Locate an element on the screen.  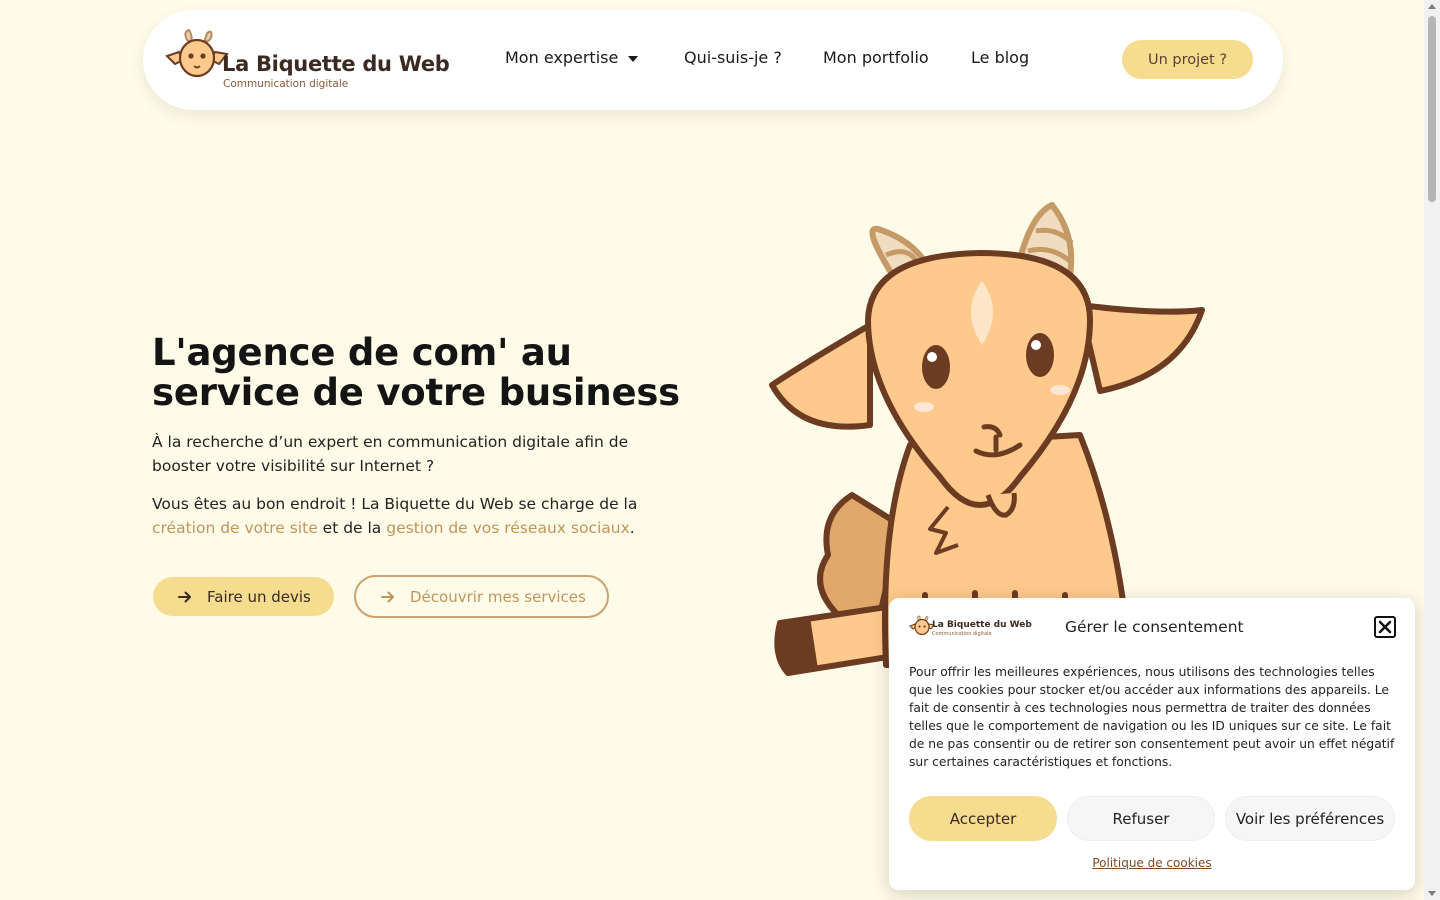
close-icon is located at coordinates (1385, 627).